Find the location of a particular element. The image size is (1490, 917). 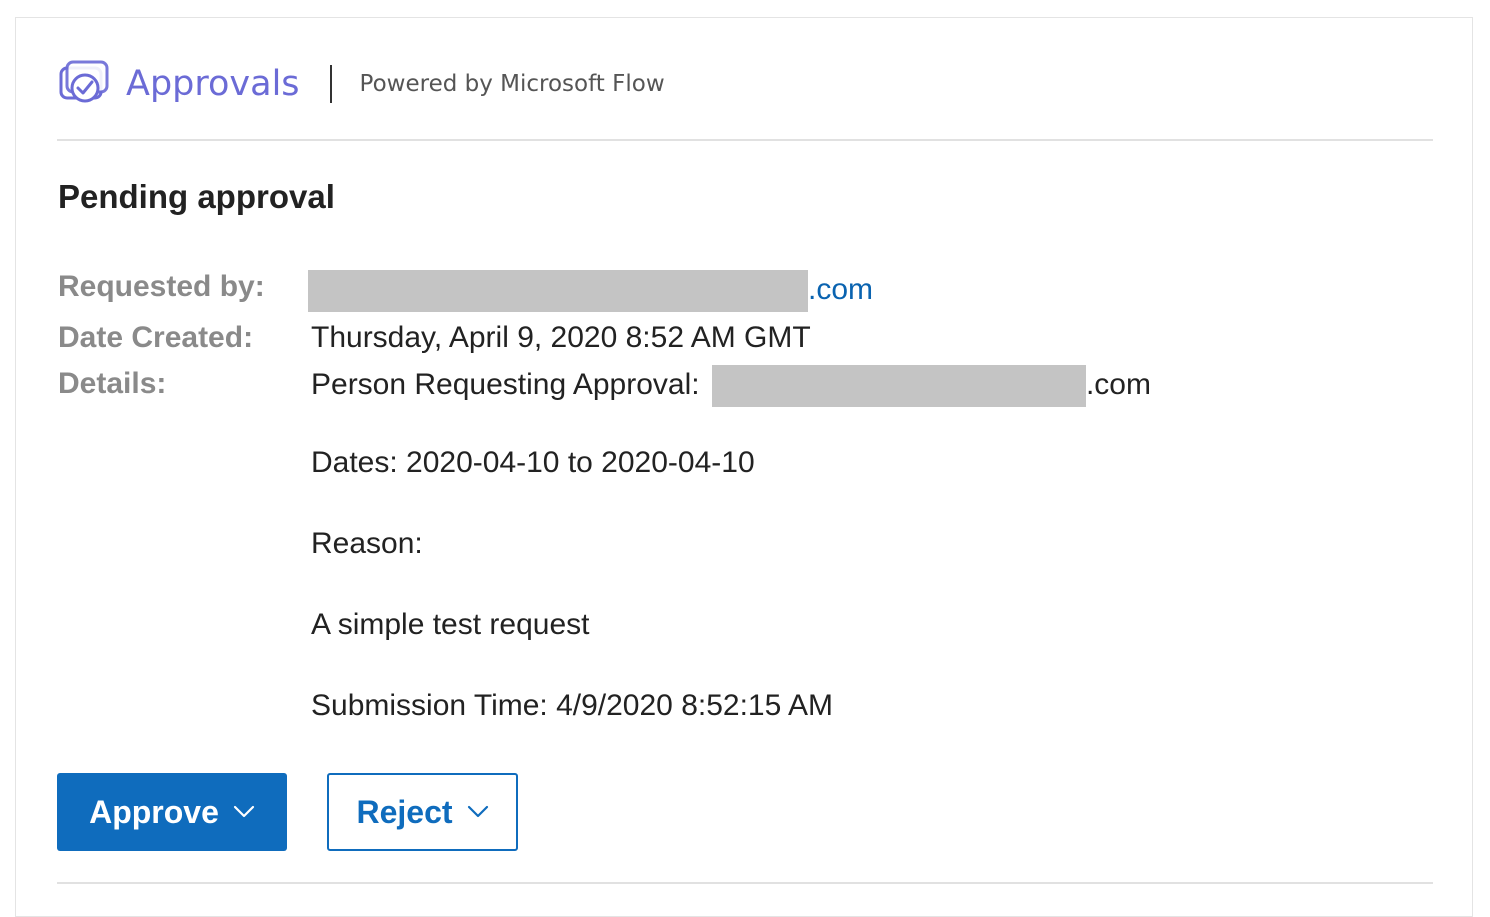

powered-by-text: Powered by Microsoft Flow is located at coordinates (512, 84).